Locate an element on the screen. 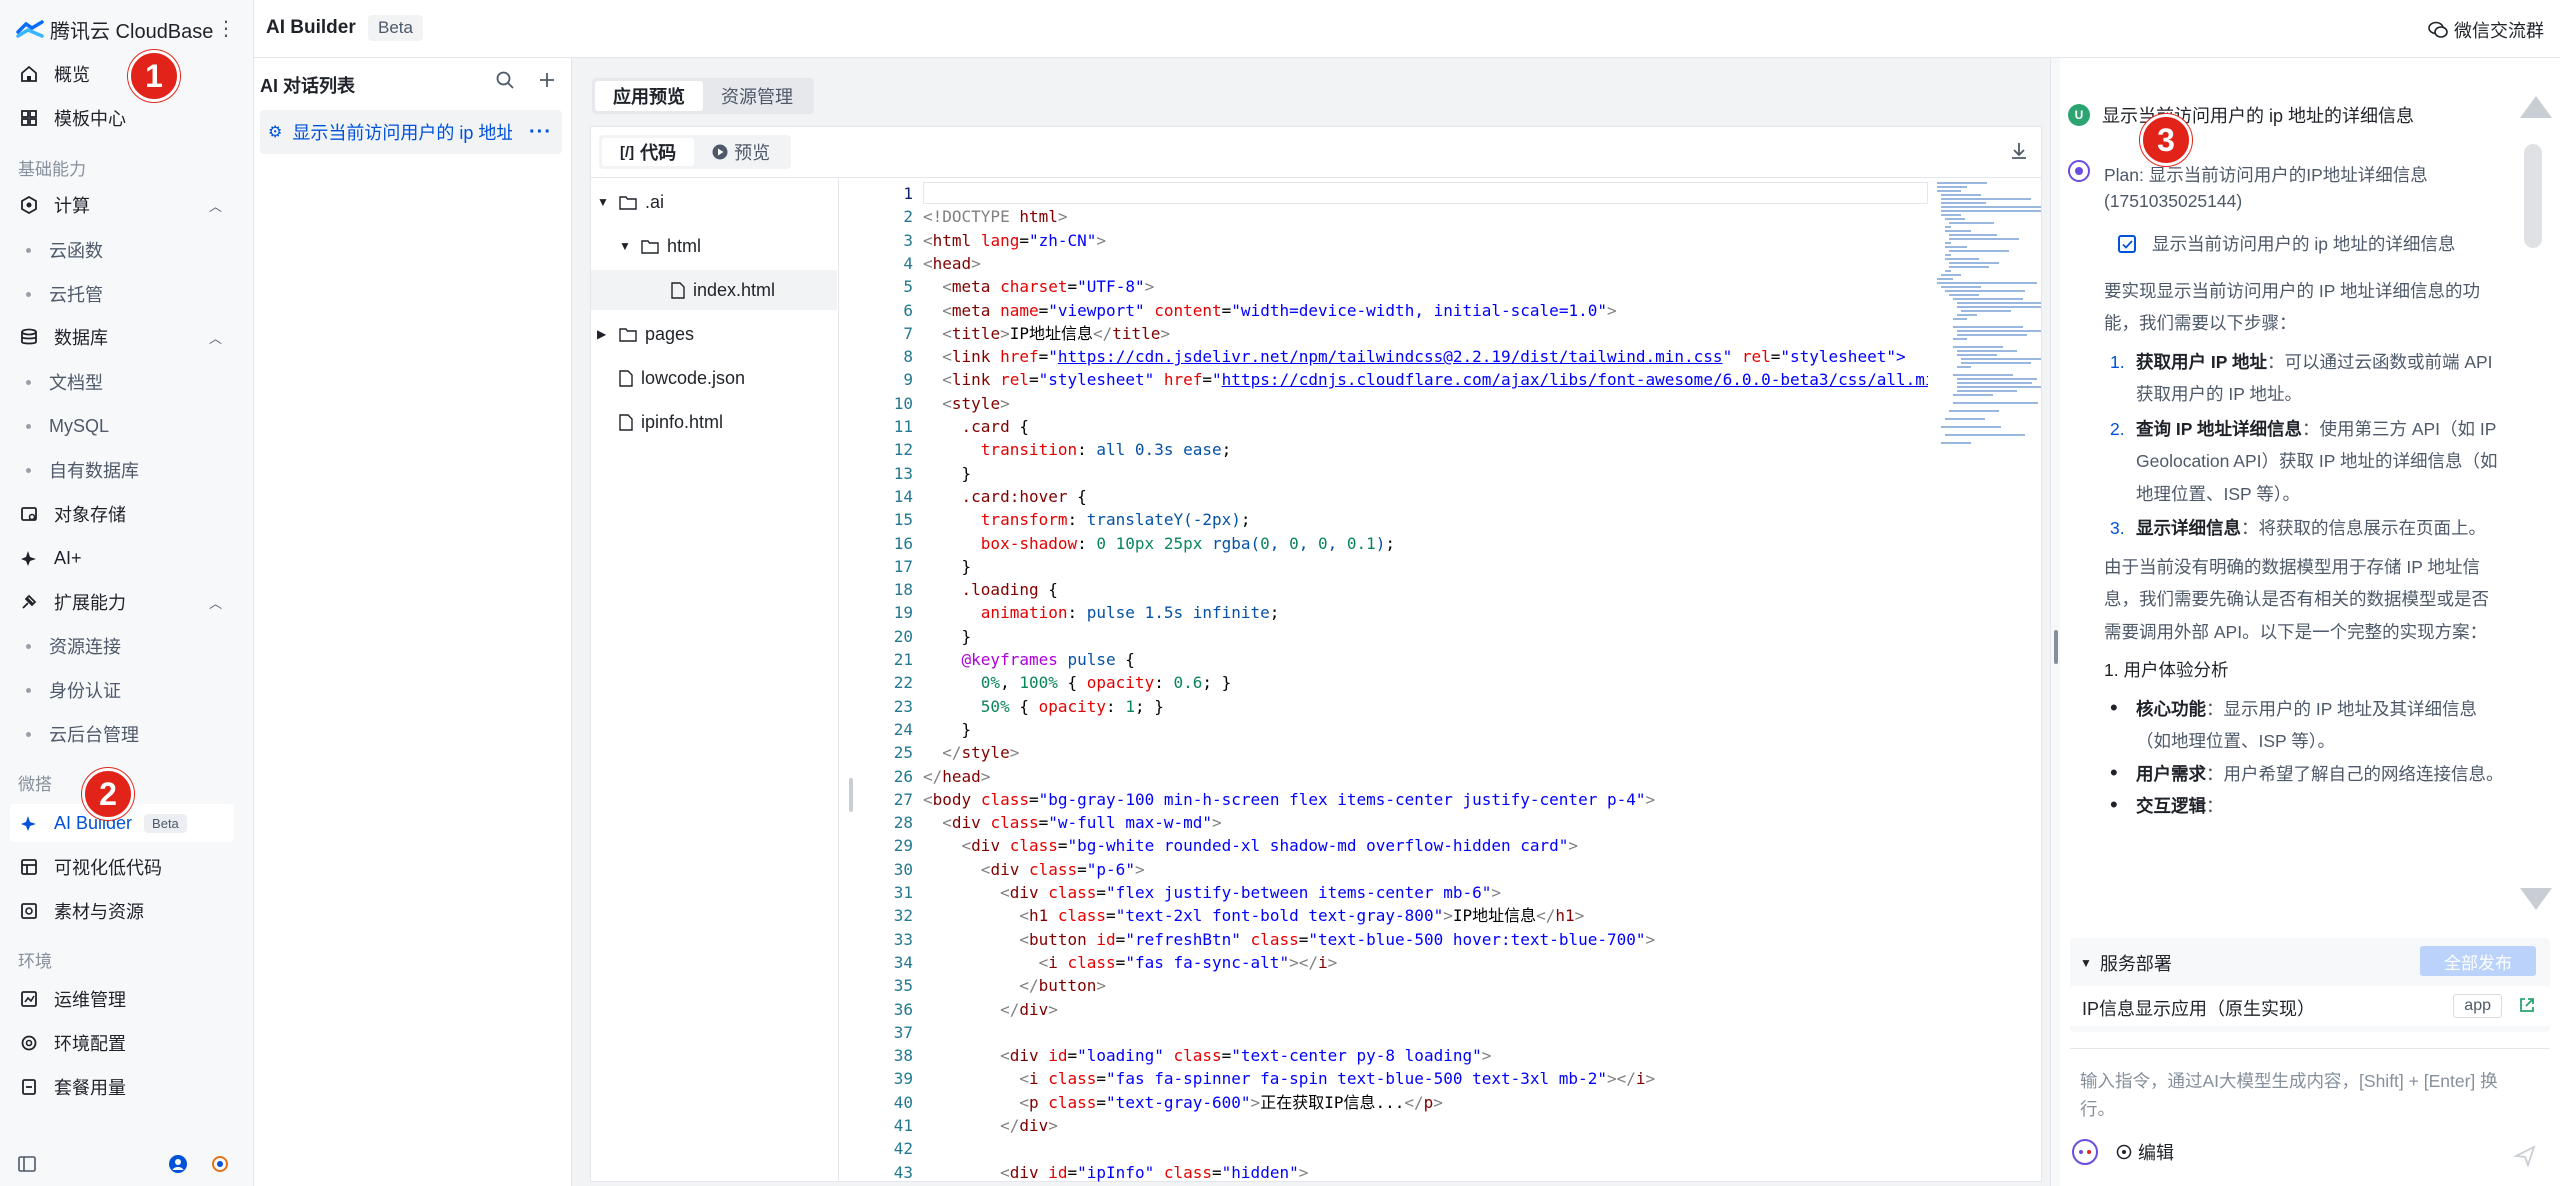  line-number: 43 is located at coordinates (903, 1172).